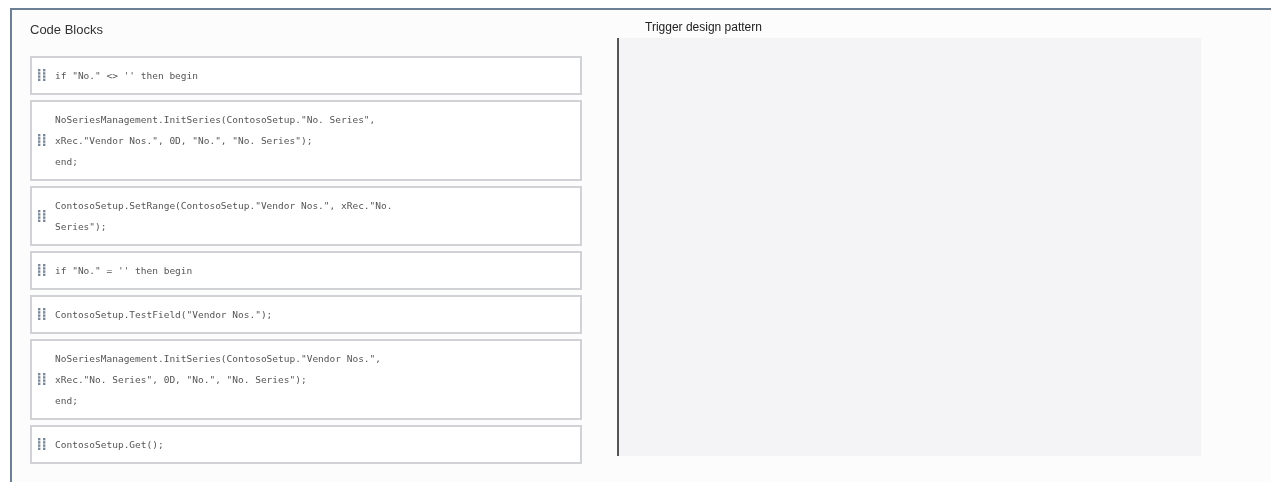 The height and width of the screenshot is (490, 1271). Describe the element at coordinates (306, 444) in the screenshot. I see `code-block: ContosoSetup.Get();` at that location.